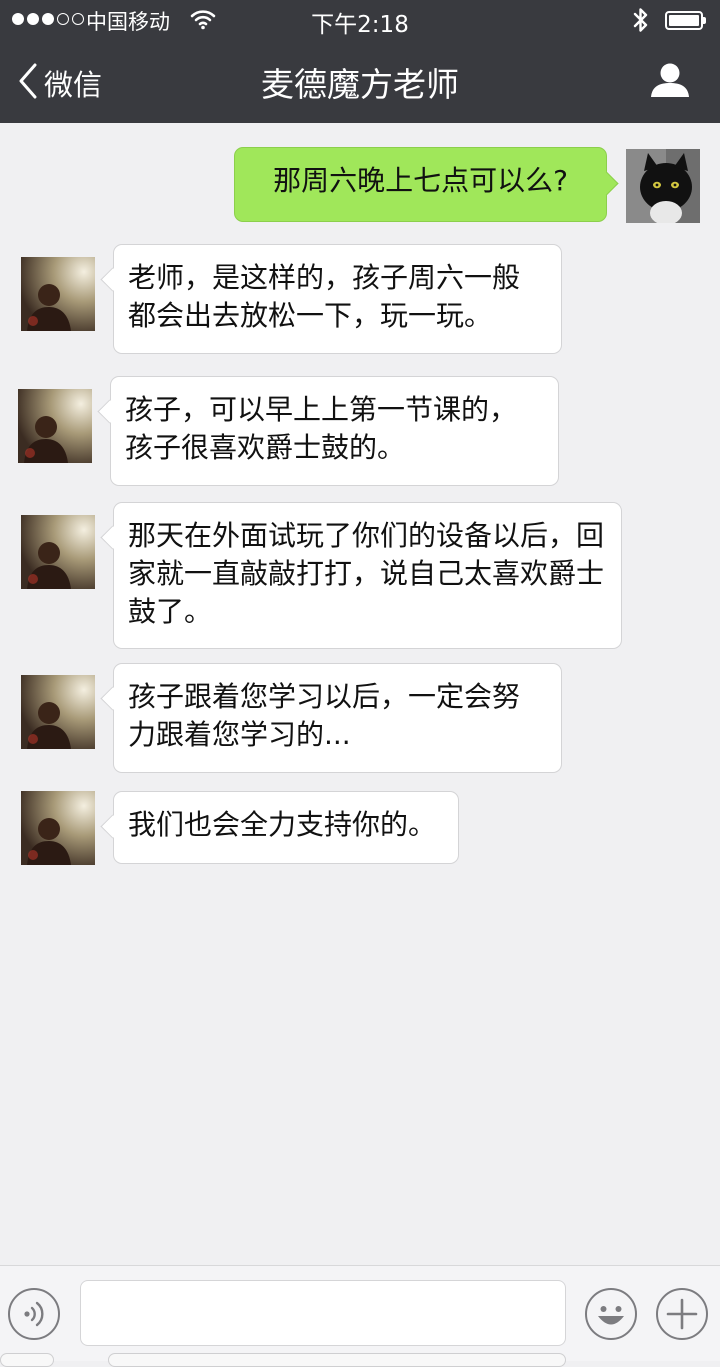  I want to click on more-button, so click(682, 1316).